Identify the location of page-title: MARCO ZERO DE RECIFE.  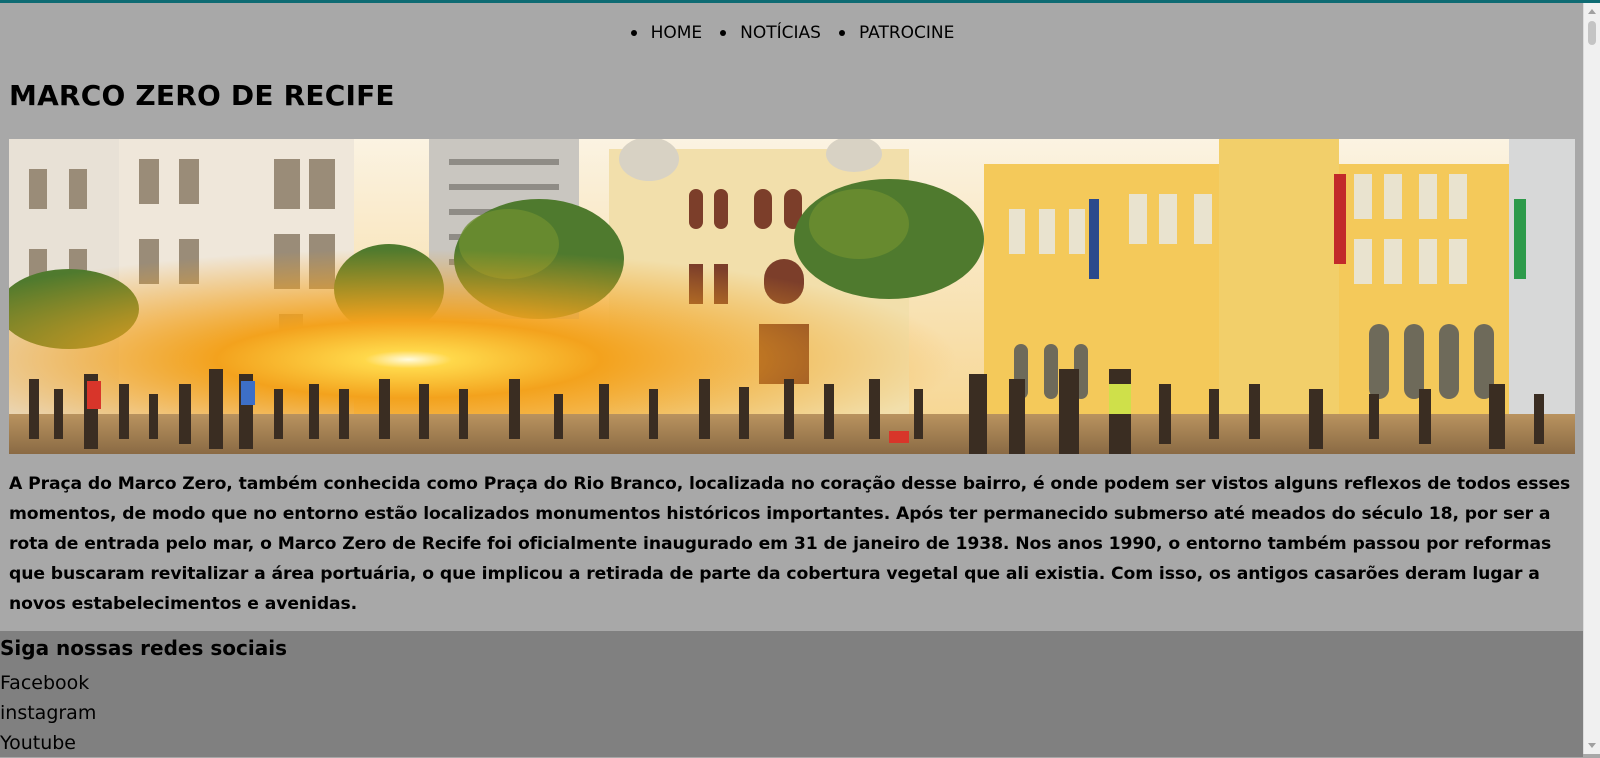
(202, 95).